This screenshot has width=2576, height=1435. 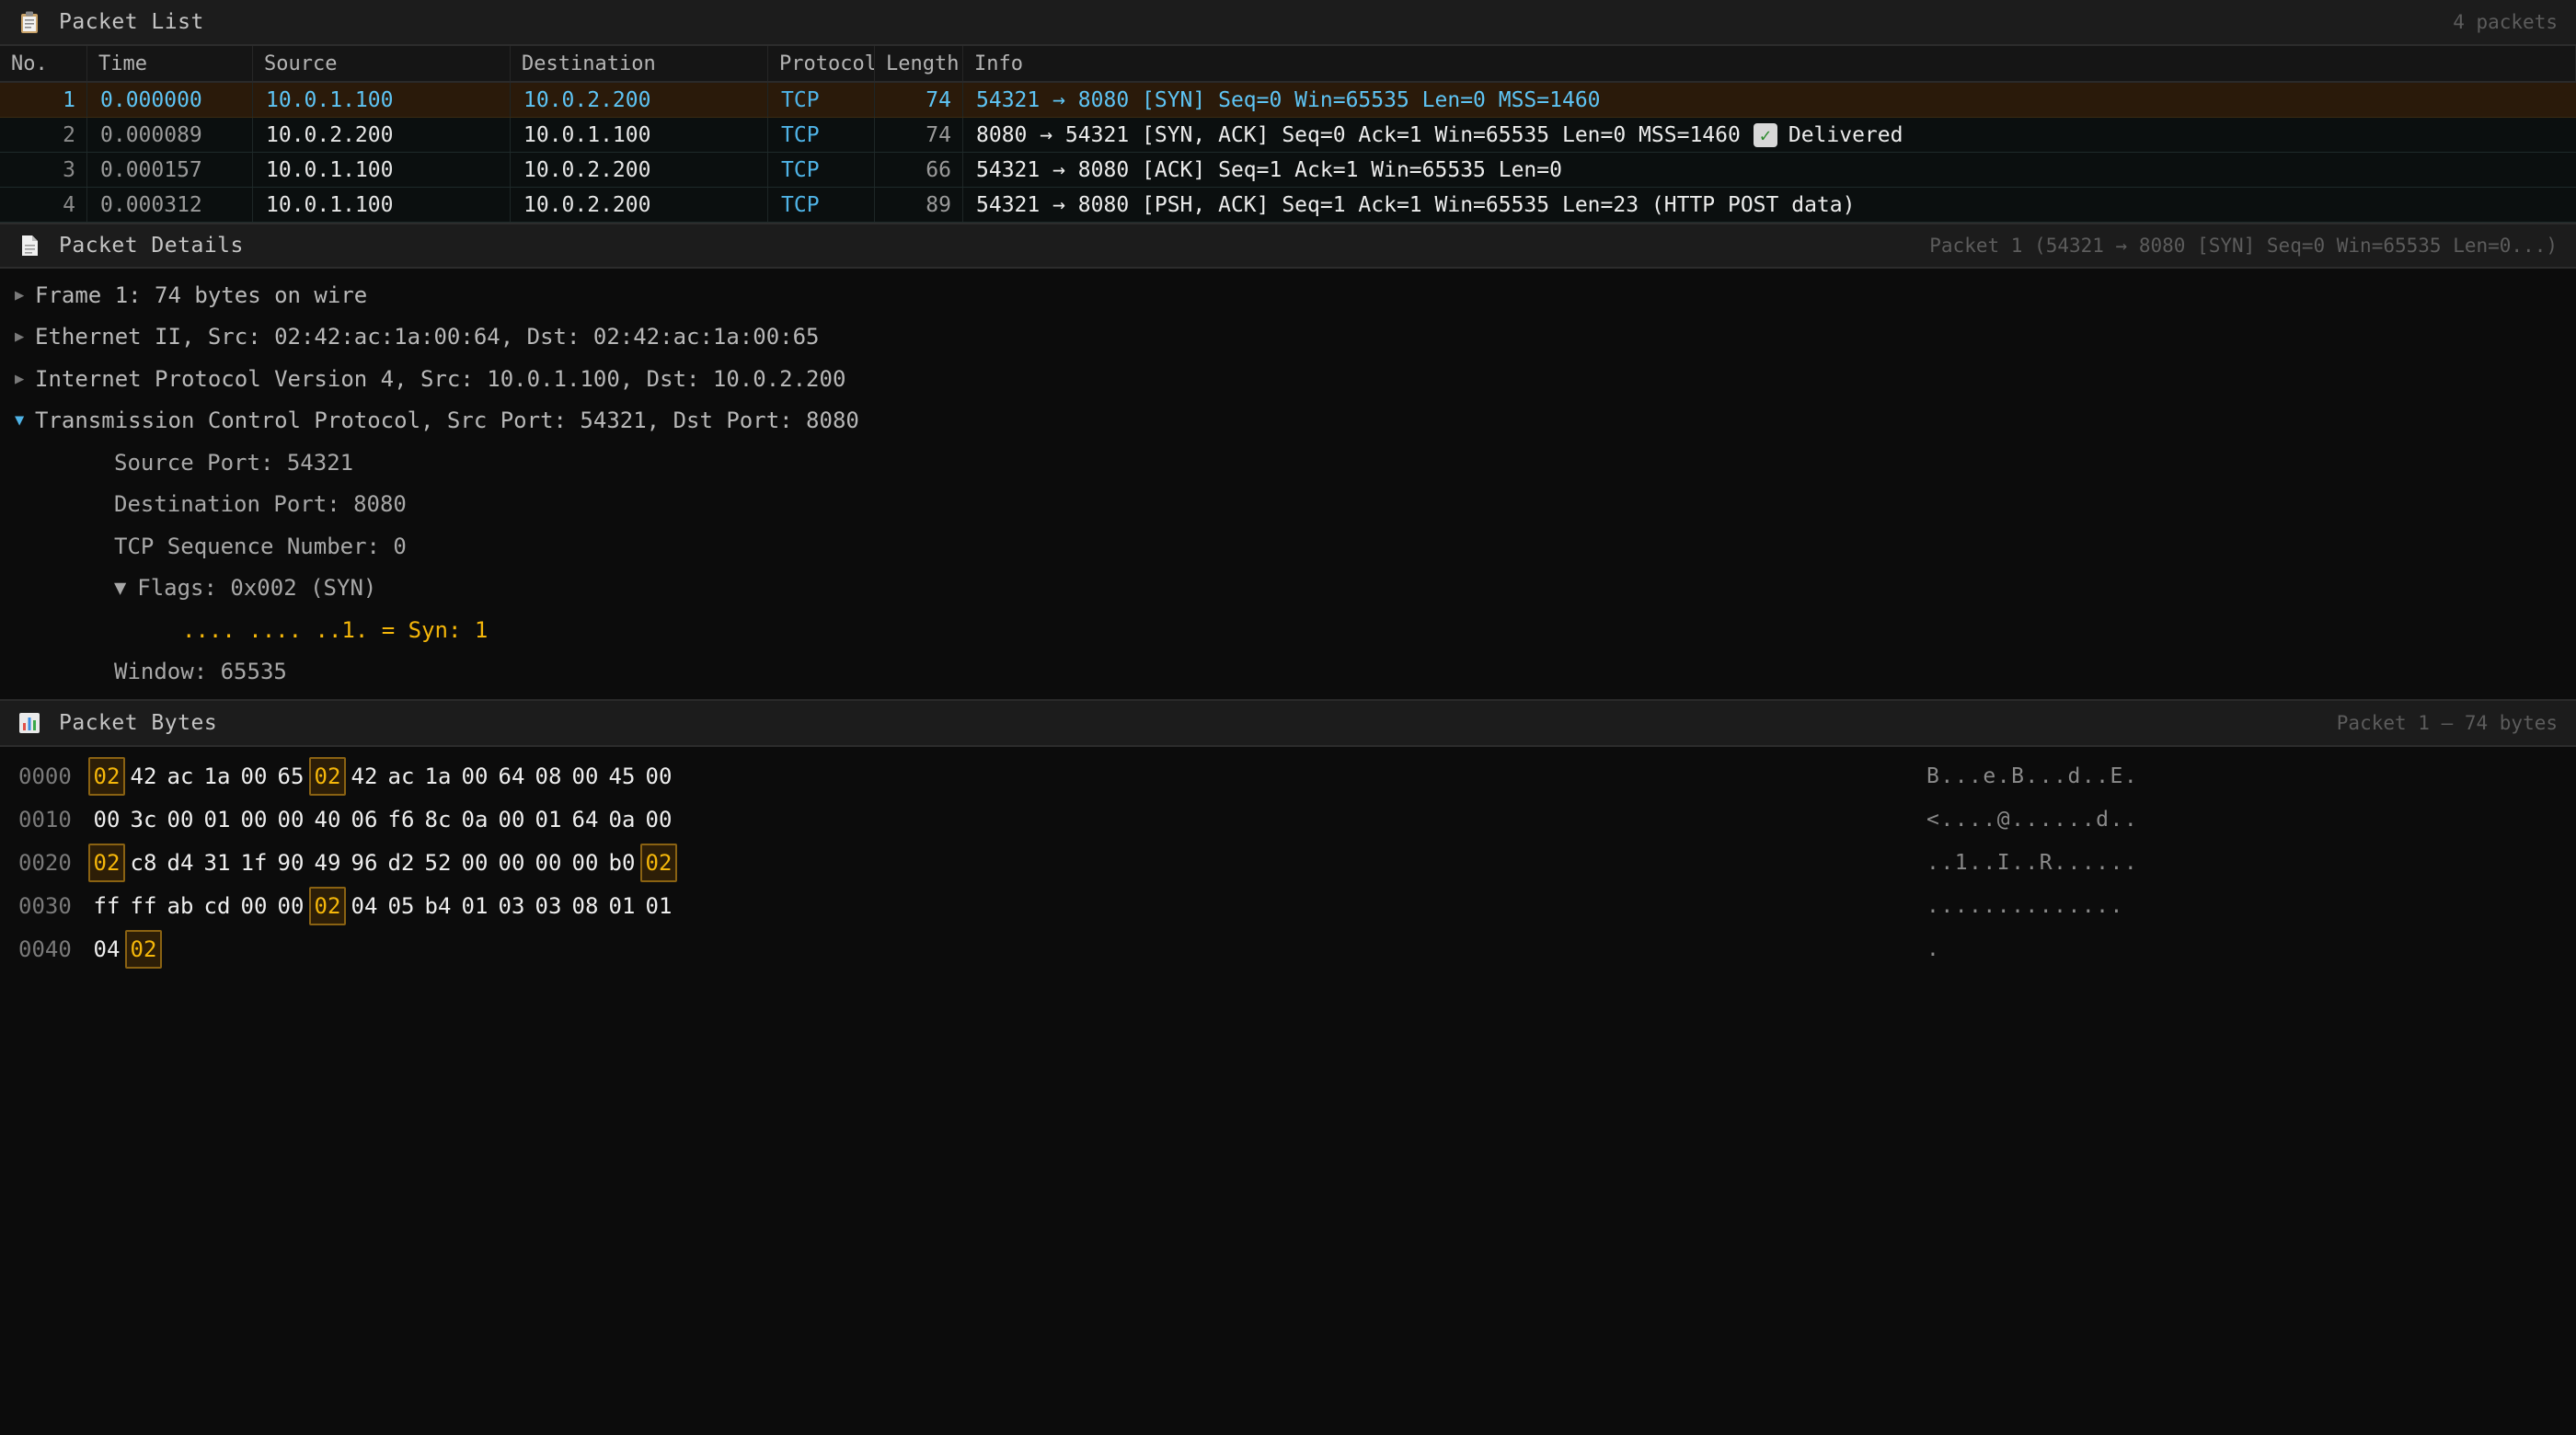 I want to click on hex-byte: 65, so click(x=290, y=776).